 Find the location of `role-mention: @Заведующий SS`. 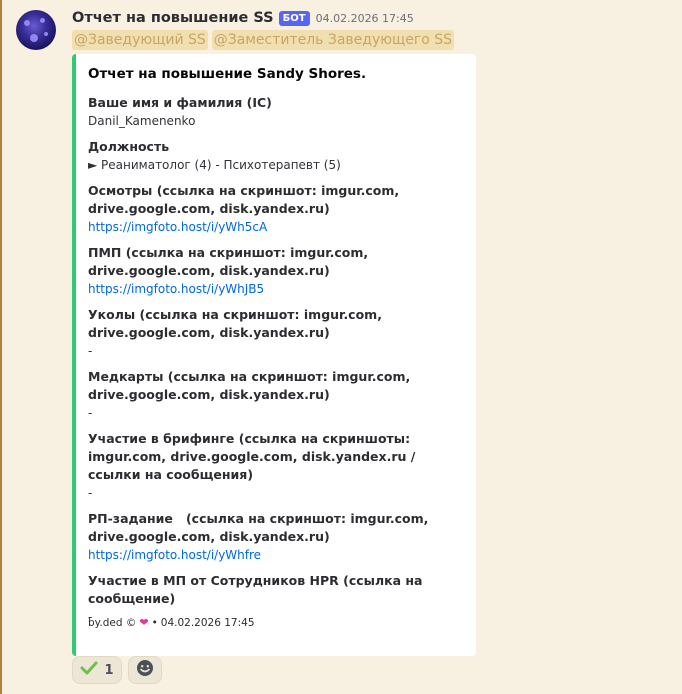

role-mention: @Заведующий SS is located at coordinates (140, 40).